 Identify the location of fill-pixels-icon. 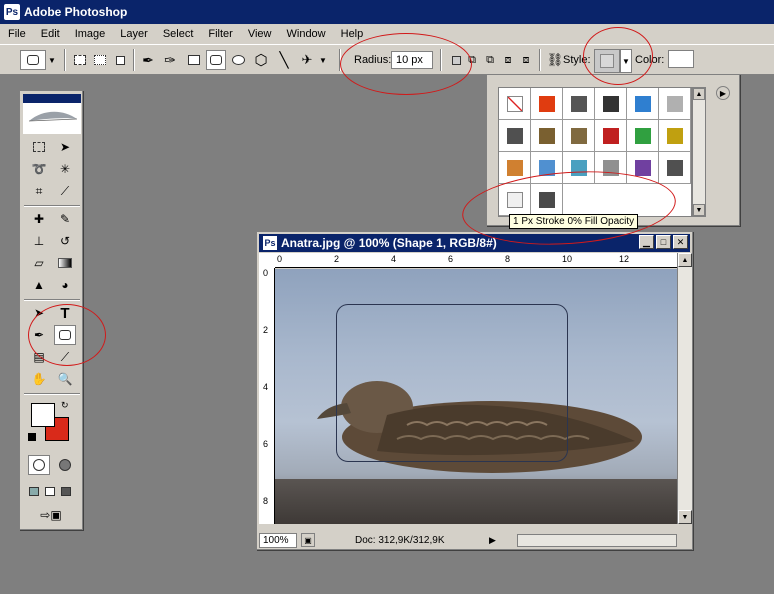
(120, 60).